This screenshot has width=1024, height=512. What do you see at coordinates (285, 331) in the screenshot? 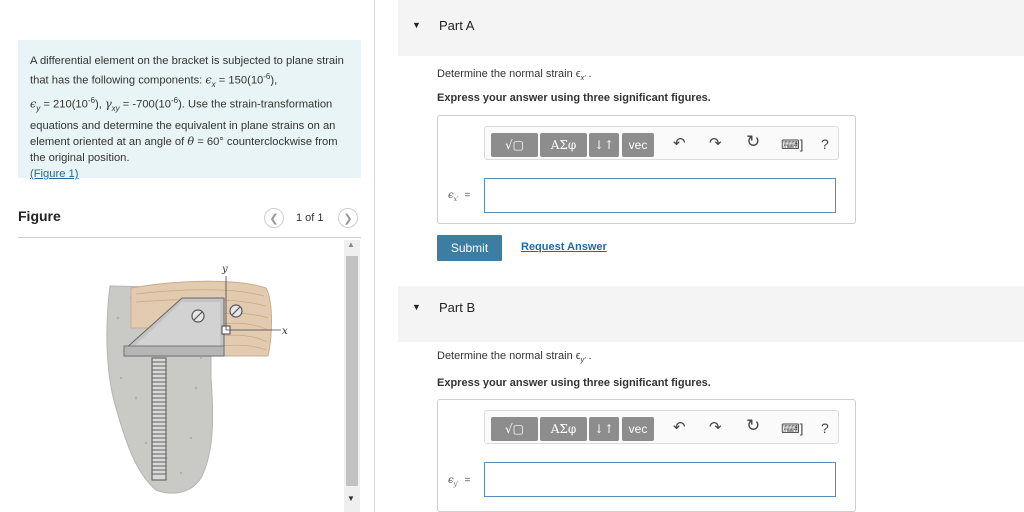
I see `axis-x-label: x` at bounding box center [285, 331].